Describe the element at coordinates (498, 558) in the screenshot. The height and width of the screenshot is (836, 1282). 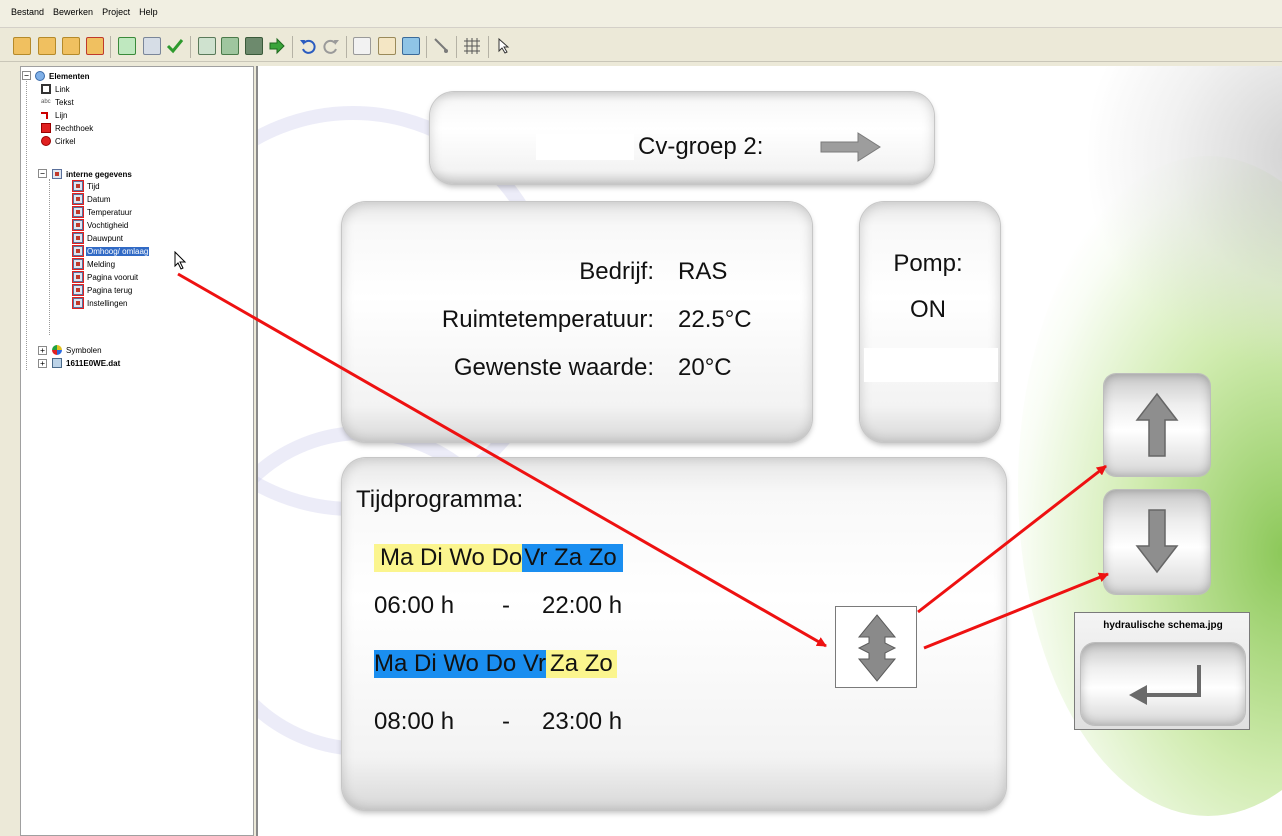
I see `schedule1-days: Ma Di Wo DoVr Za Zo` at that location.